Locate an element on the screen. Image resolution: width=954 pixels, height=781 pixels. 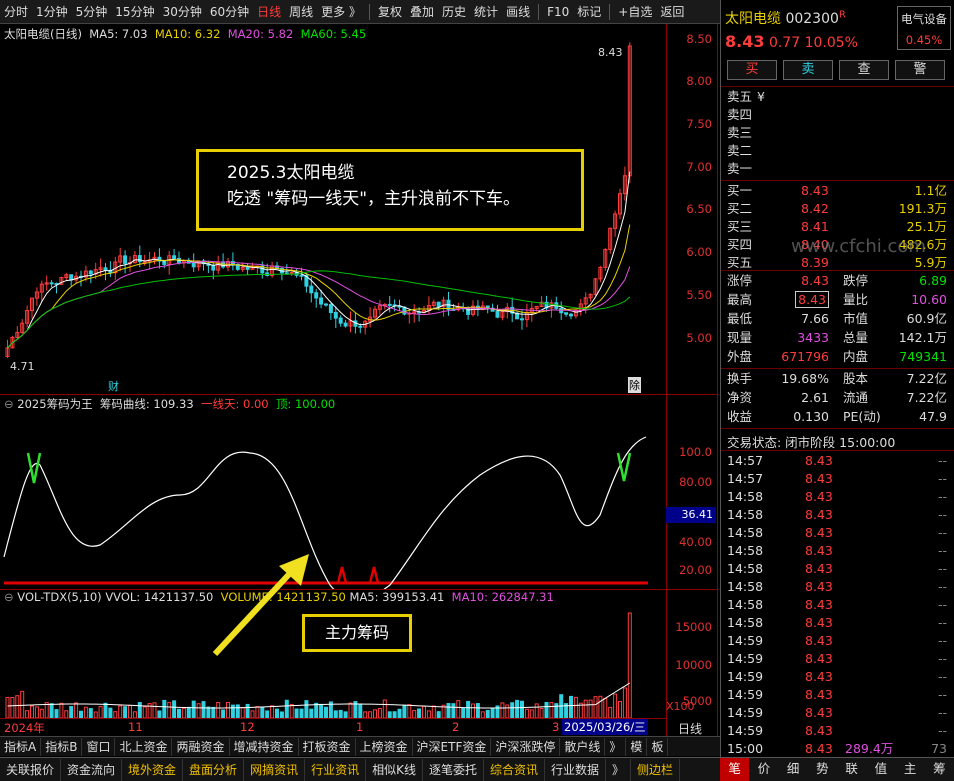
toolbar-item-15: 标记 is located at coordinates (589, 12).